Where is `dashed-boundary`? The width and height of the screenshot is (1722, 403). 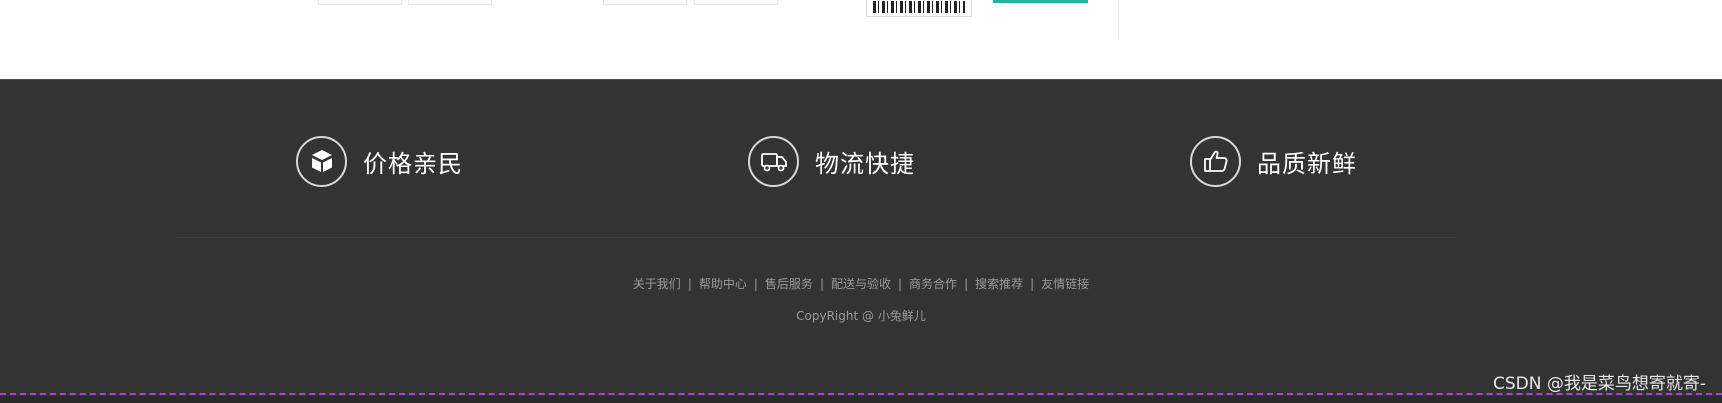 dashed-boundary is located at coordinates (861, 394).